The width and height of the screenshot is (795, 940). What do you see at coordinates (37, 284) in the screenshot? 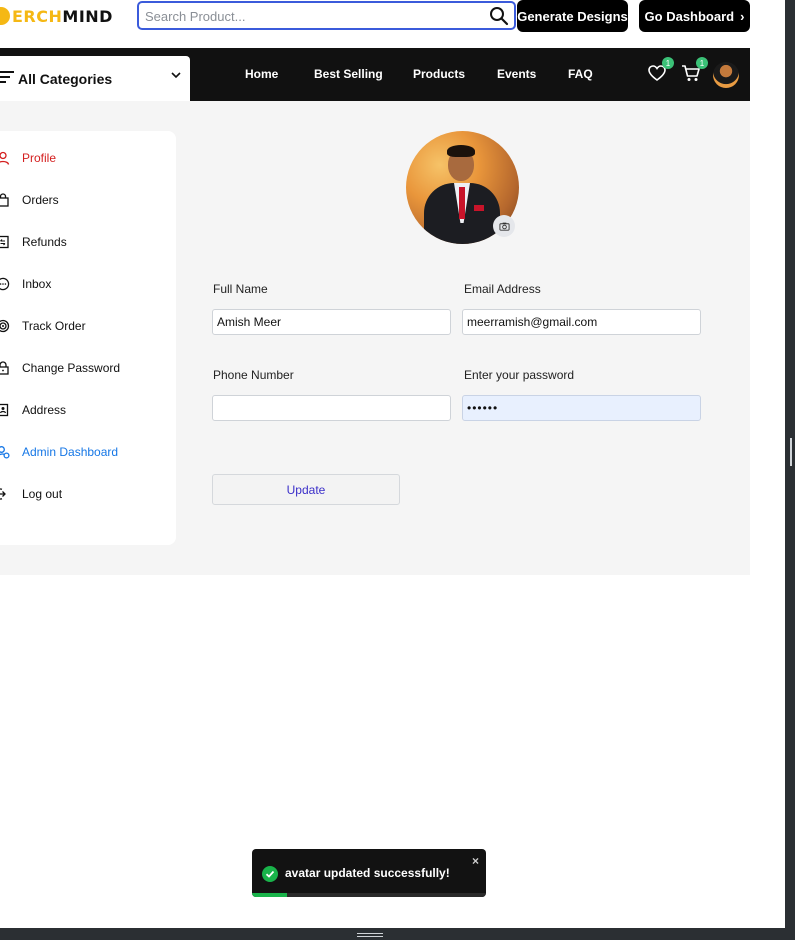
I see `sidebar-item-label: Inbox` at bounding box center [37, 284].